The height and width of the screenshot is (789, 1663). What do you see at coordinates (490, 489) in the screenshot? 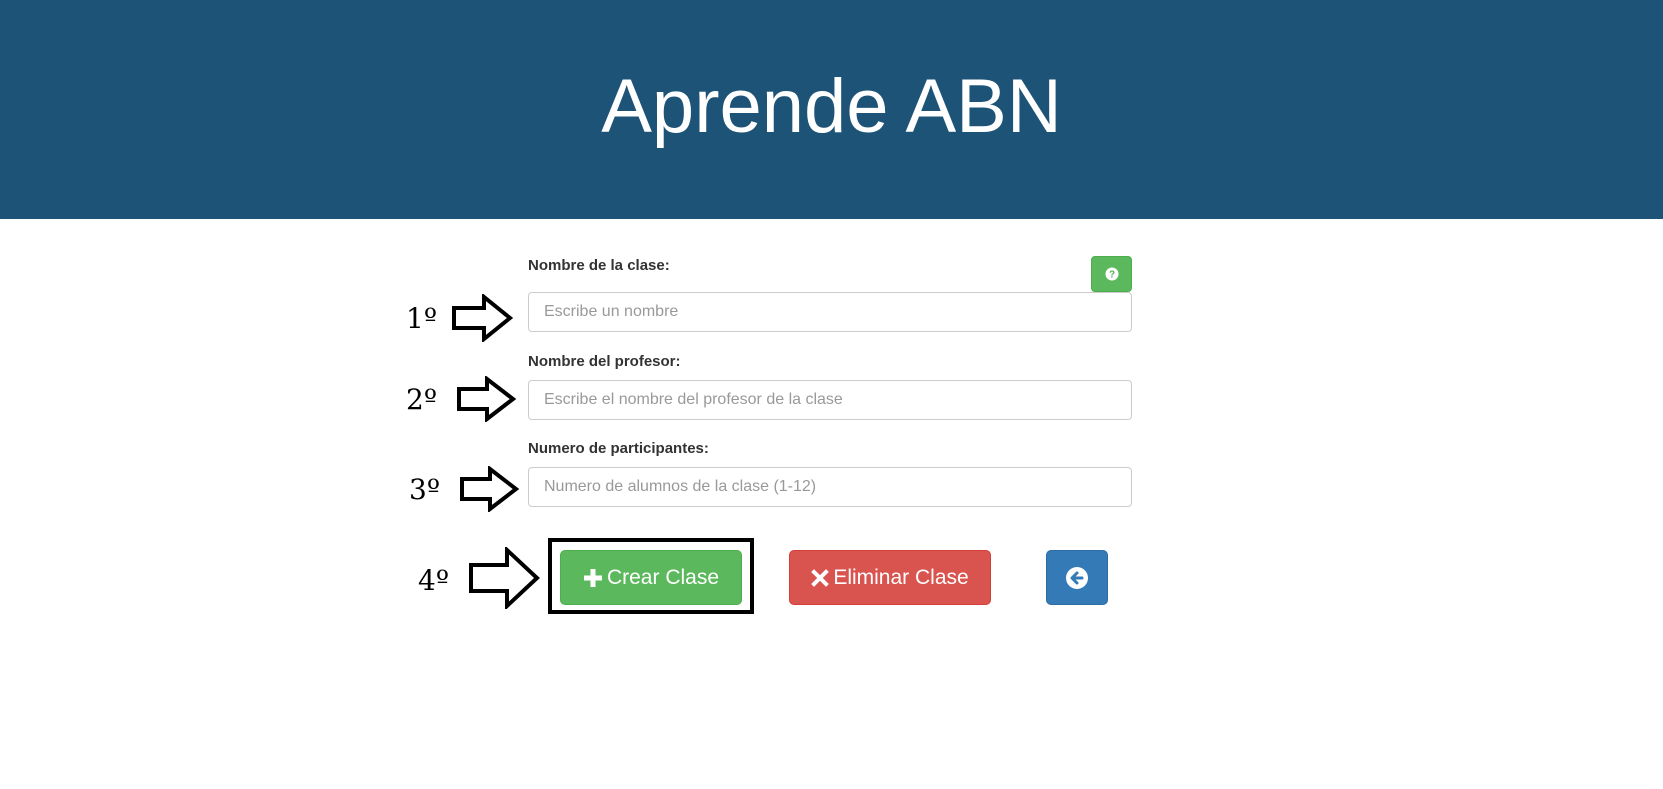
I see `step-3-arrow-icon` at bounding box center [490, 489].